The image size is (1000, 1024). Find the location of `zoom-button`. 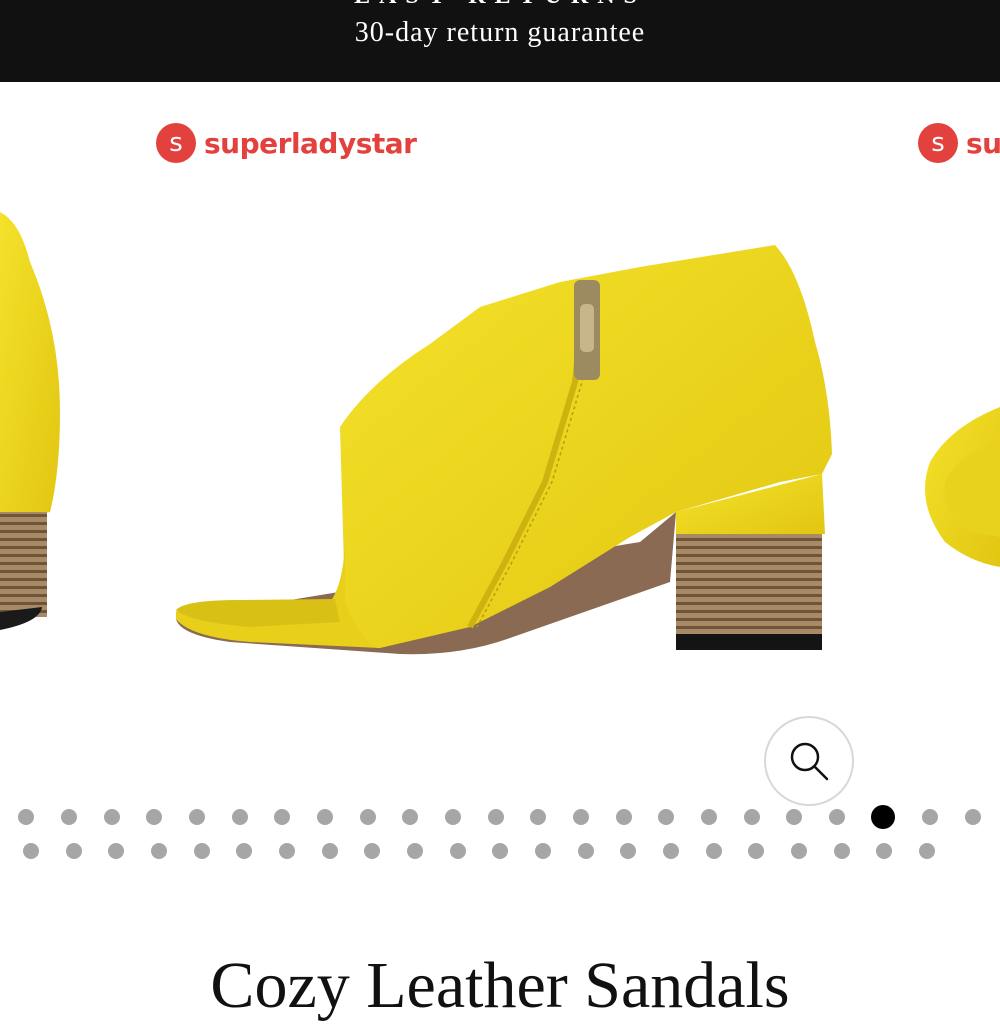

zoom-button is located at coordinates (809, 761).